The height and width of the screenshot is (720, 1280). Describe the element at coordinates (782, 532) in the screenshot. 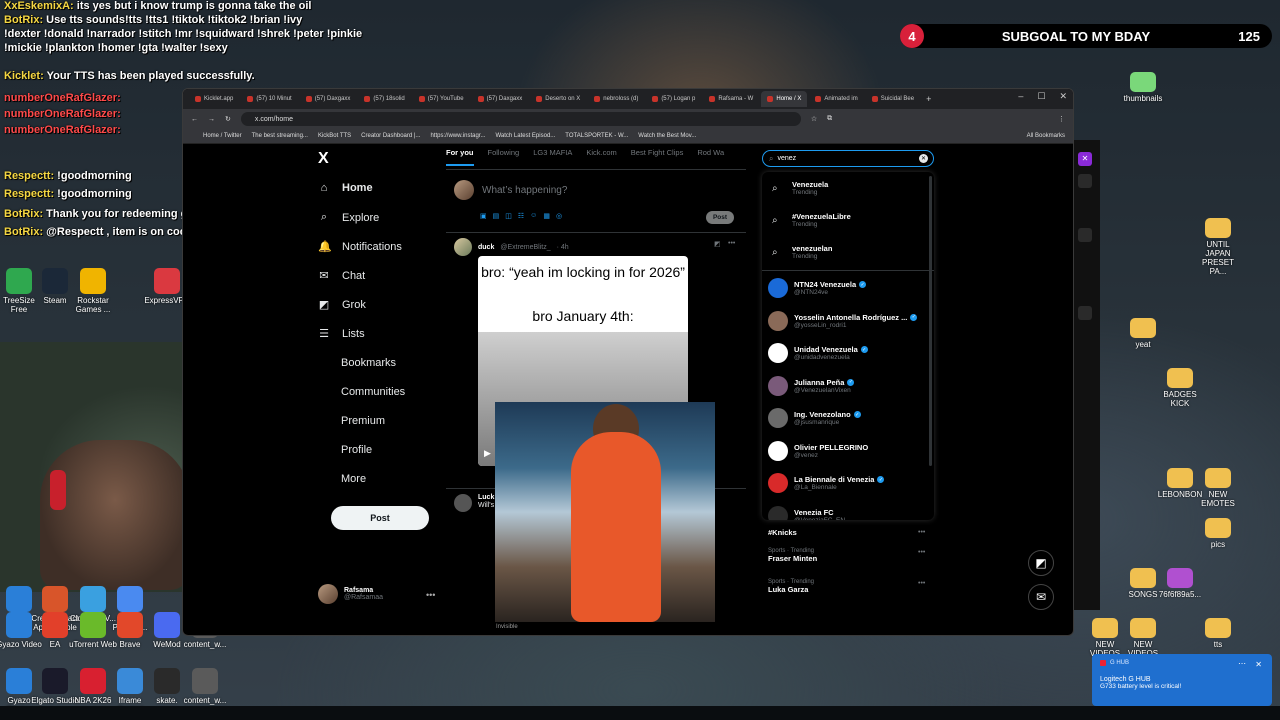

I see `trend-item: #Knicks` at that location.